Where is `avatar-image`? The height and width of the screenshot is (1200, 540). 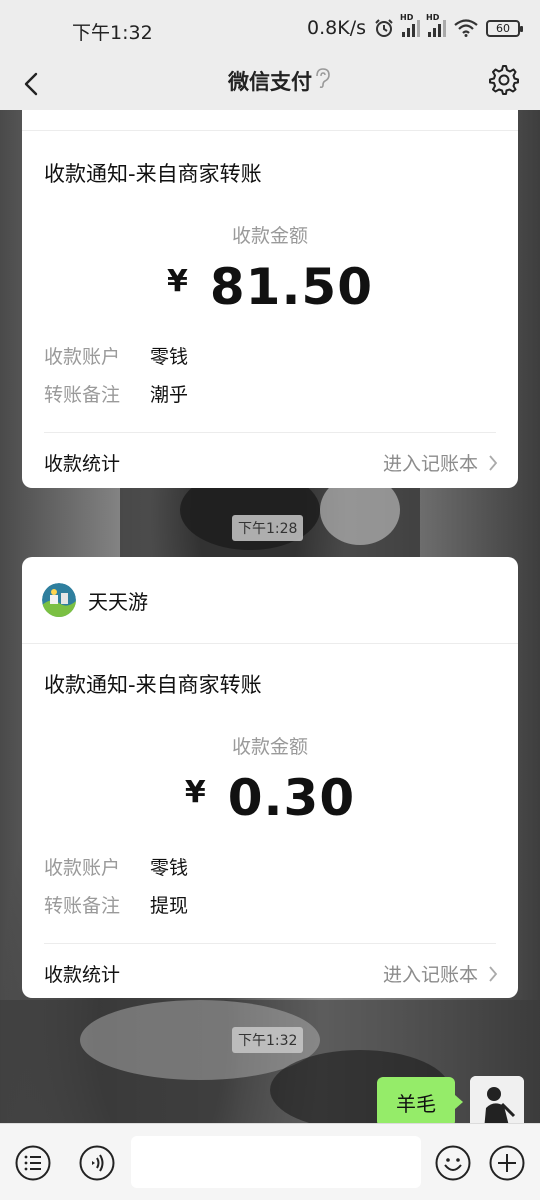
avatar-image is located at coordinates (497, 1103).